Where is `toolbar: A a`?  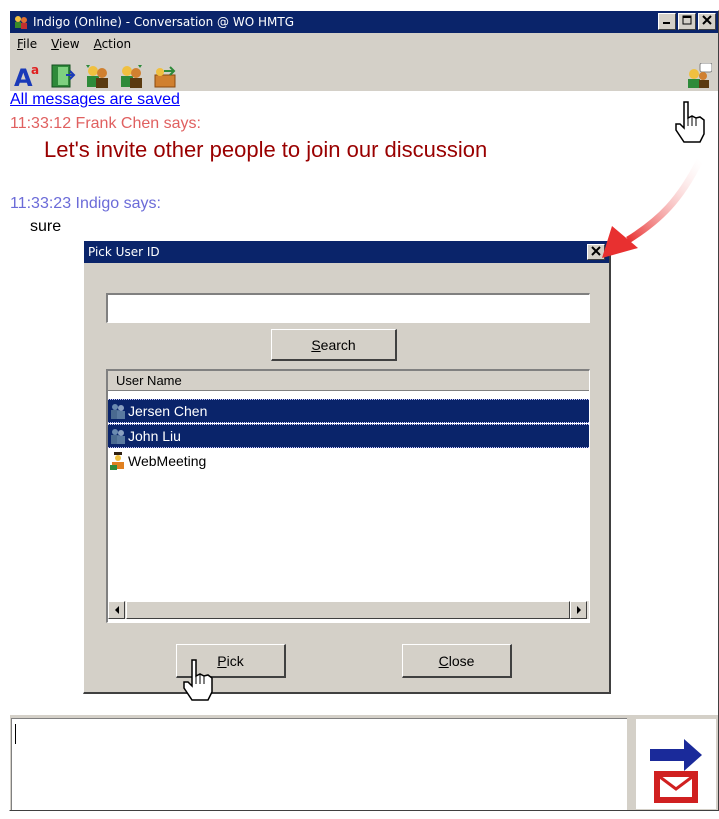
toolbar: A a is located at coordinates (364, 74).